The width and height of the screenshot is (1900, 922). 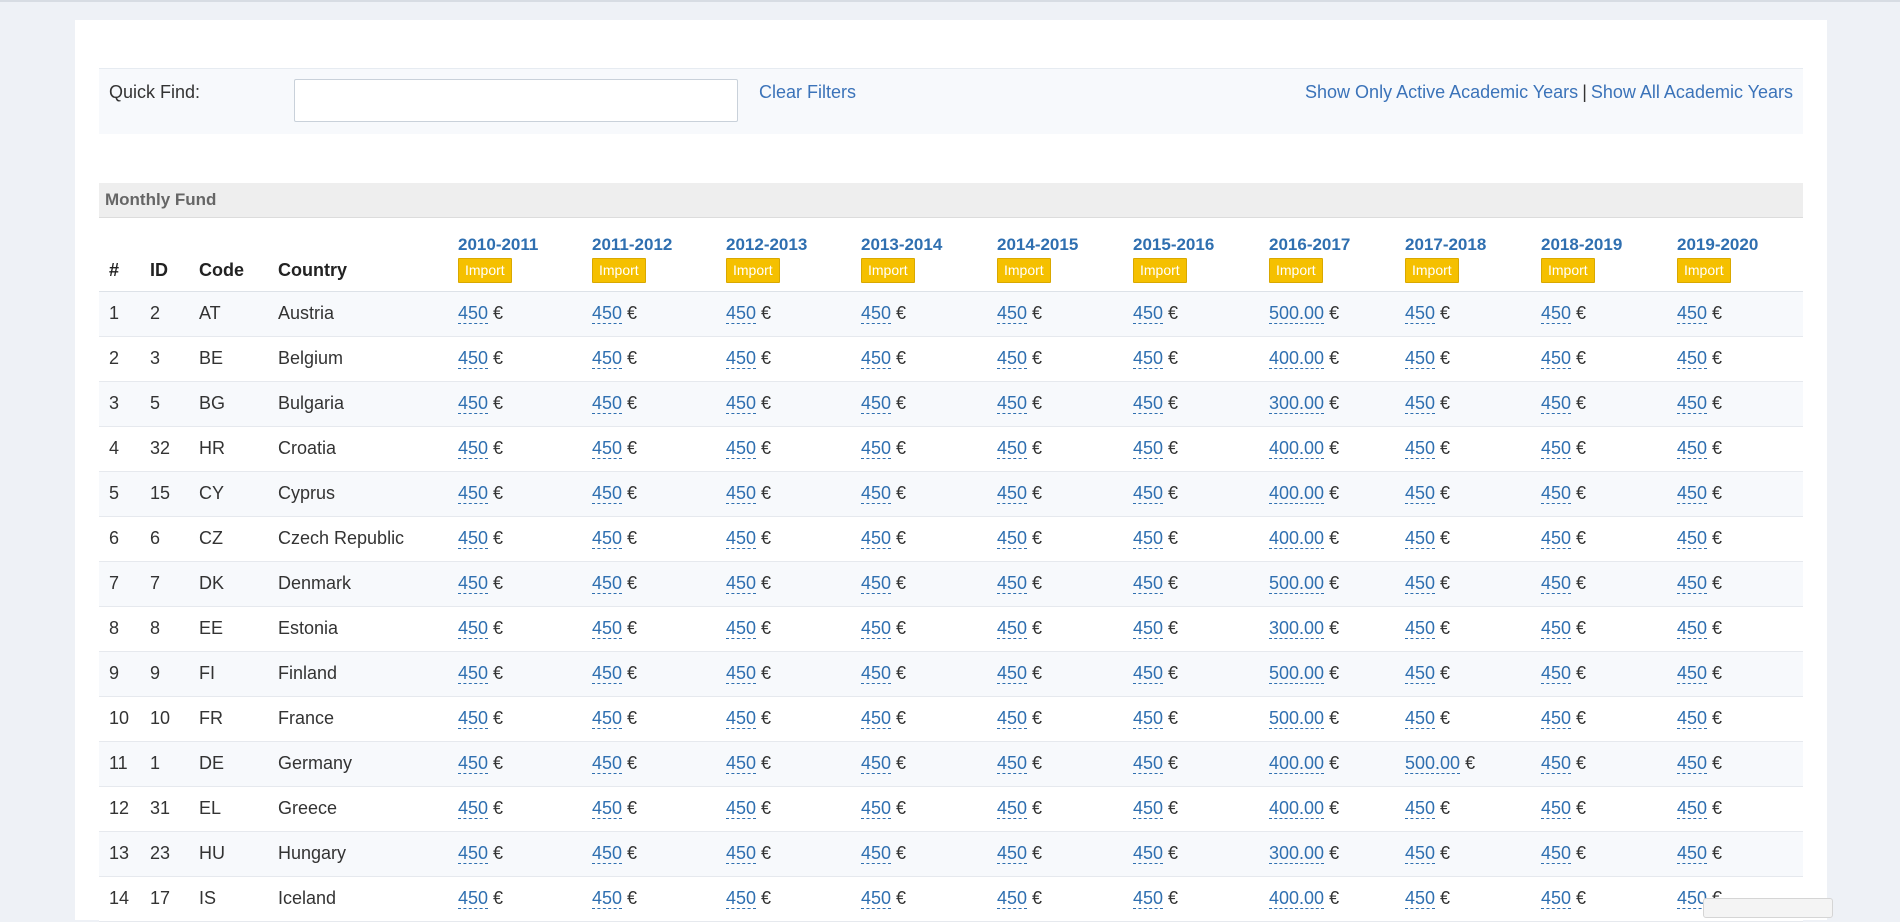 What do you see at coordinates (119, 255) in the screenshot?
I see `column-header-num: #` at bounding box center [119, 255].